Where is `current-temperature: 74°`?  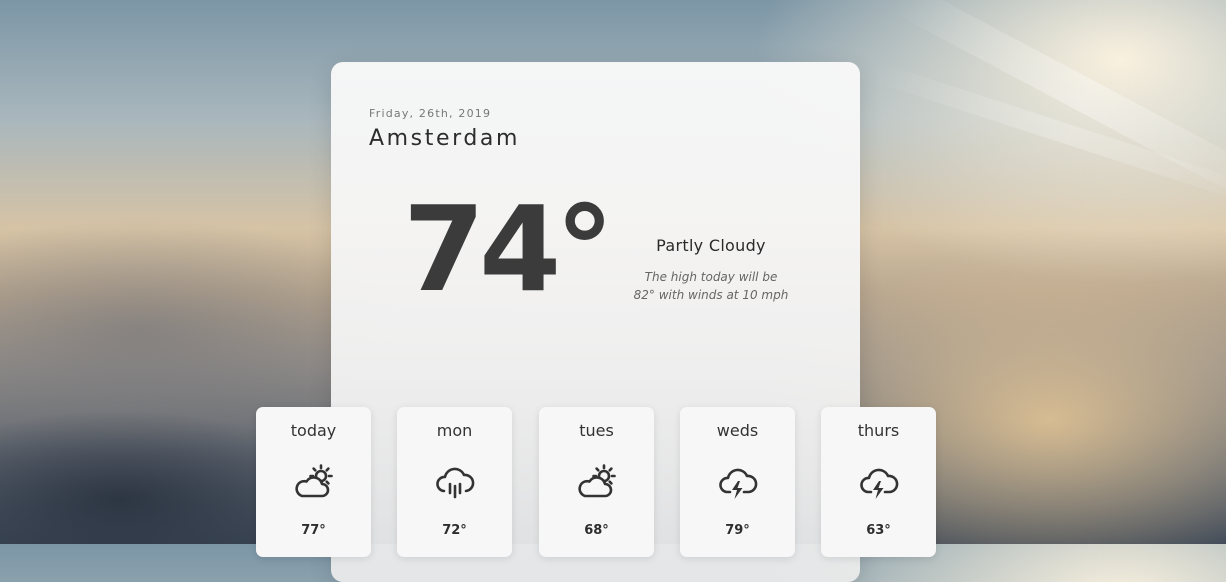
current-temperature: 74° is located at coordinates (508, 249).